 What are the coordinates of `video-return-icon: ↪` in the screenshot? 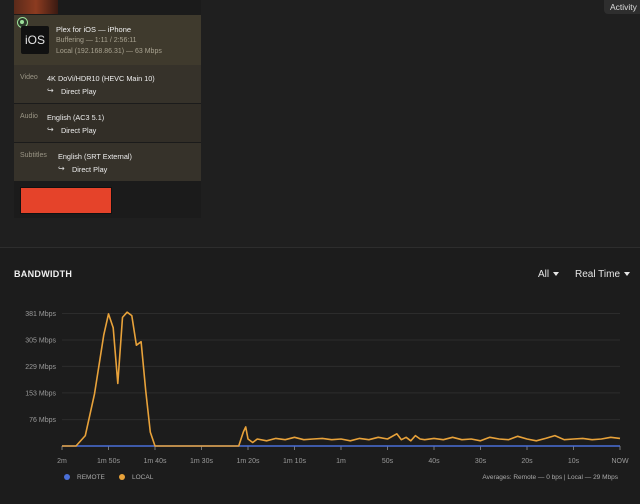 It's located at (50, 90).